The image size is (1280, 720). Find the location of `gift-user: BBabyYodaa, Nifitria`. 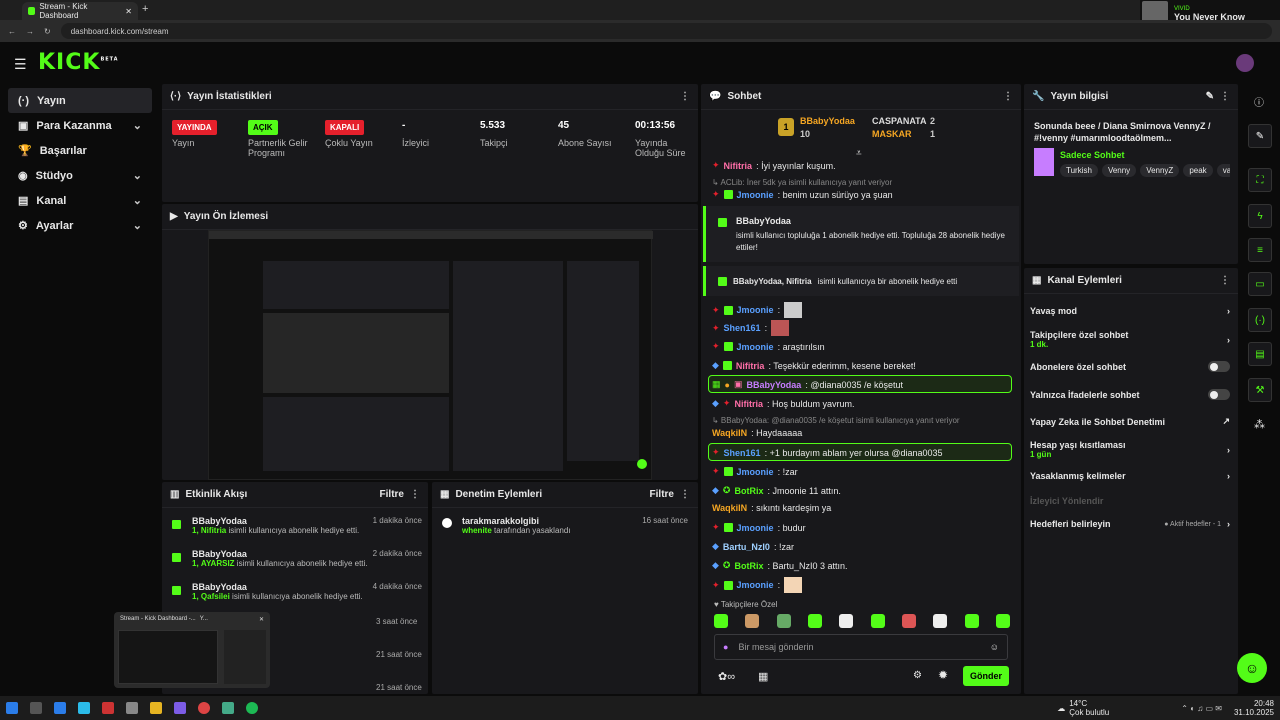

gift-user: BBabyYodaa, Nifitria is located at coordinates (772, 281).